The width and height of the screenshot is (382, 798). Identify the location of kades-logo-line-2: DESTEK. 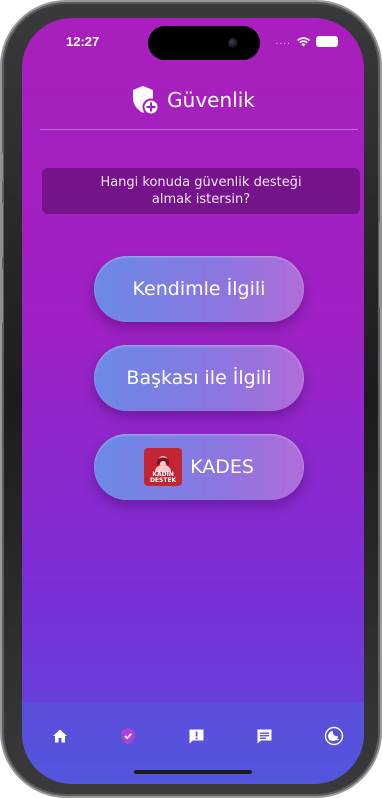
(163, 480).